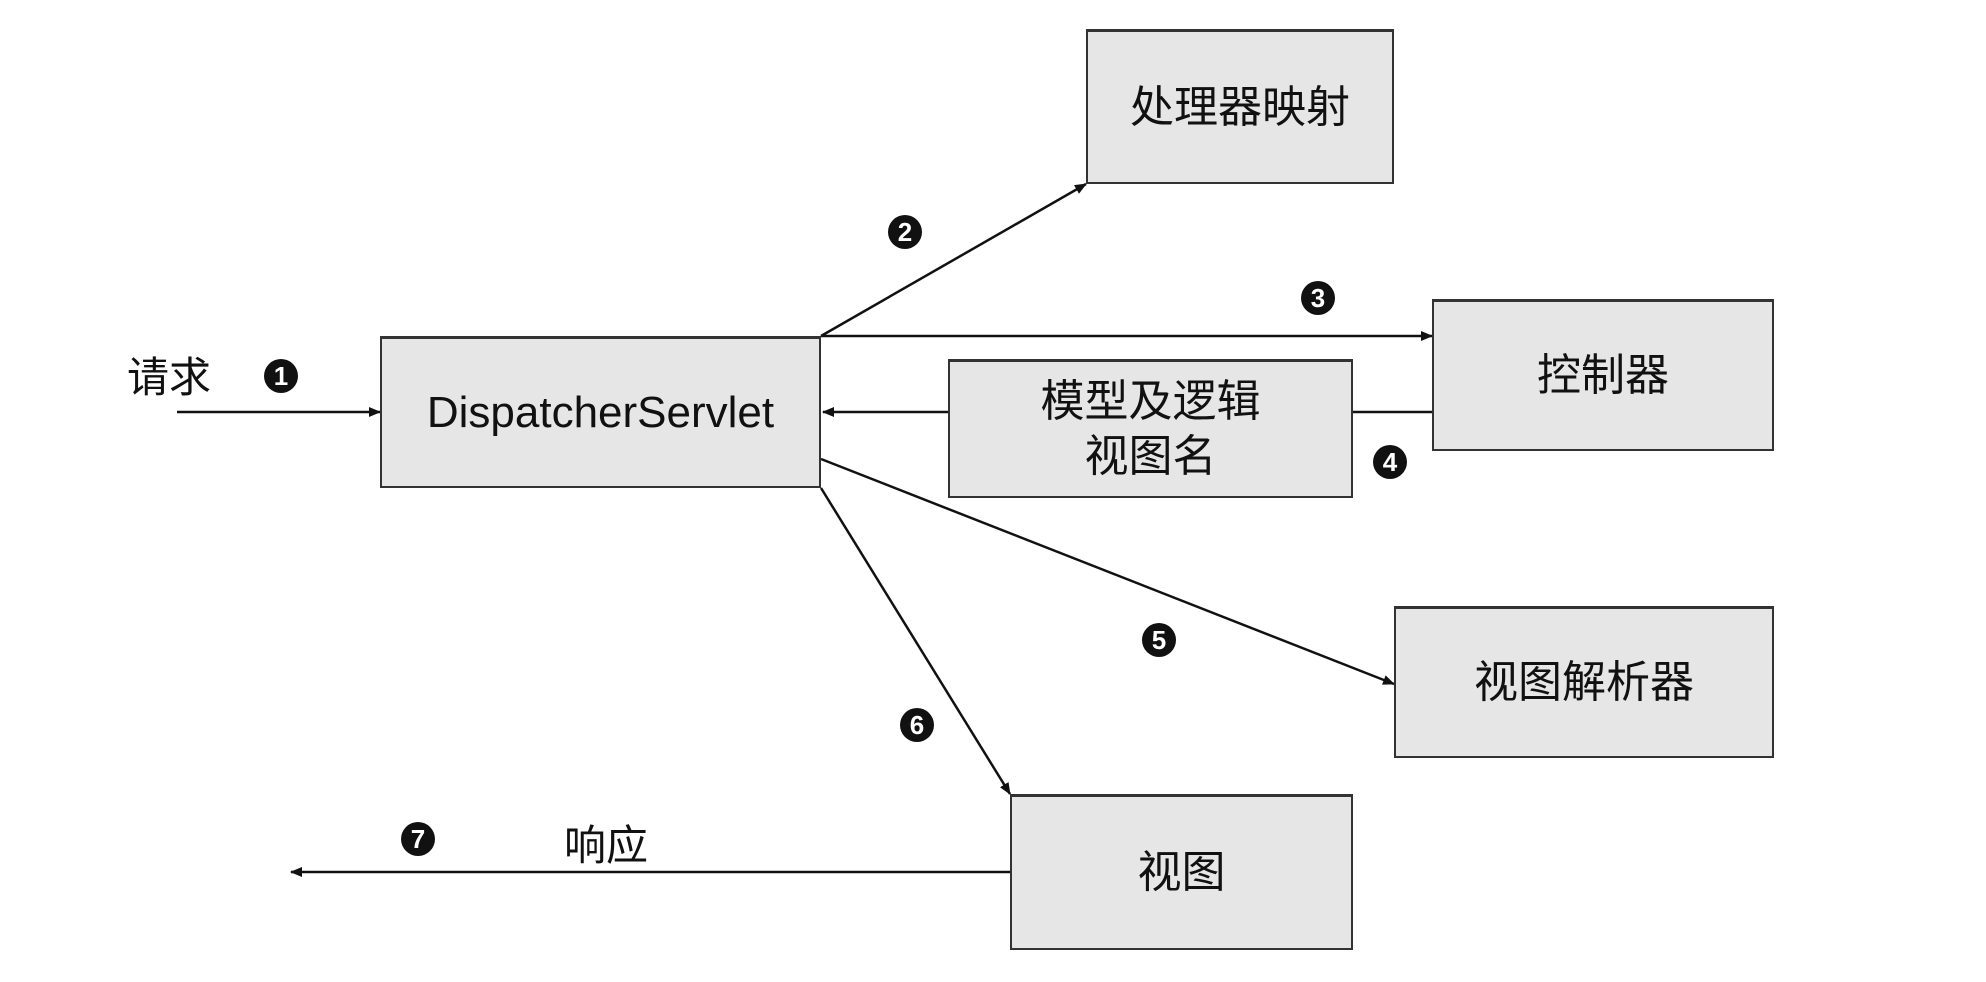  Describe the element at coordinates (1159, 640) in the screenshot. I see `step-5-badge: 5` at that location.